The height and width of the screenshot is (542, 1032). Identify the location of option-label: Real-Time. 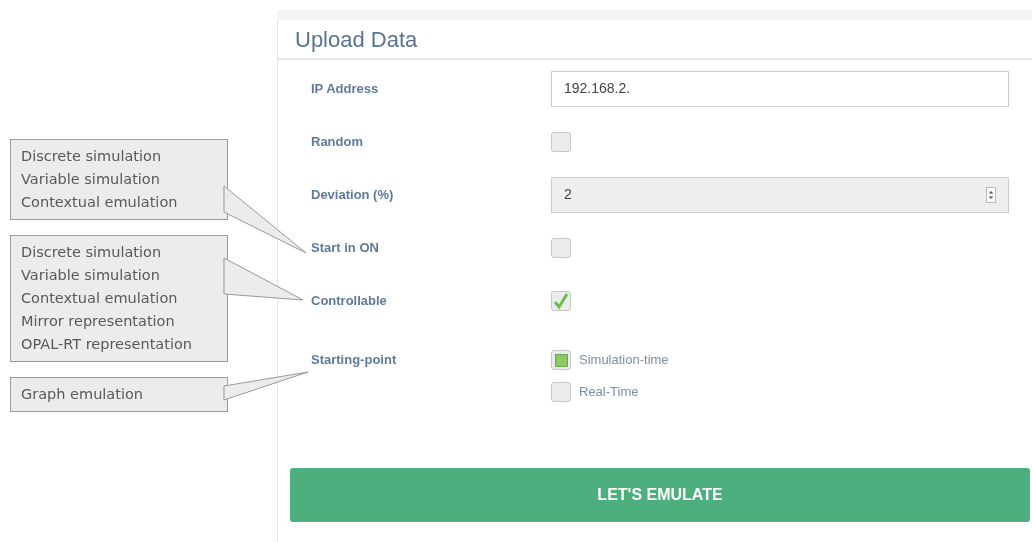
(609, 392).